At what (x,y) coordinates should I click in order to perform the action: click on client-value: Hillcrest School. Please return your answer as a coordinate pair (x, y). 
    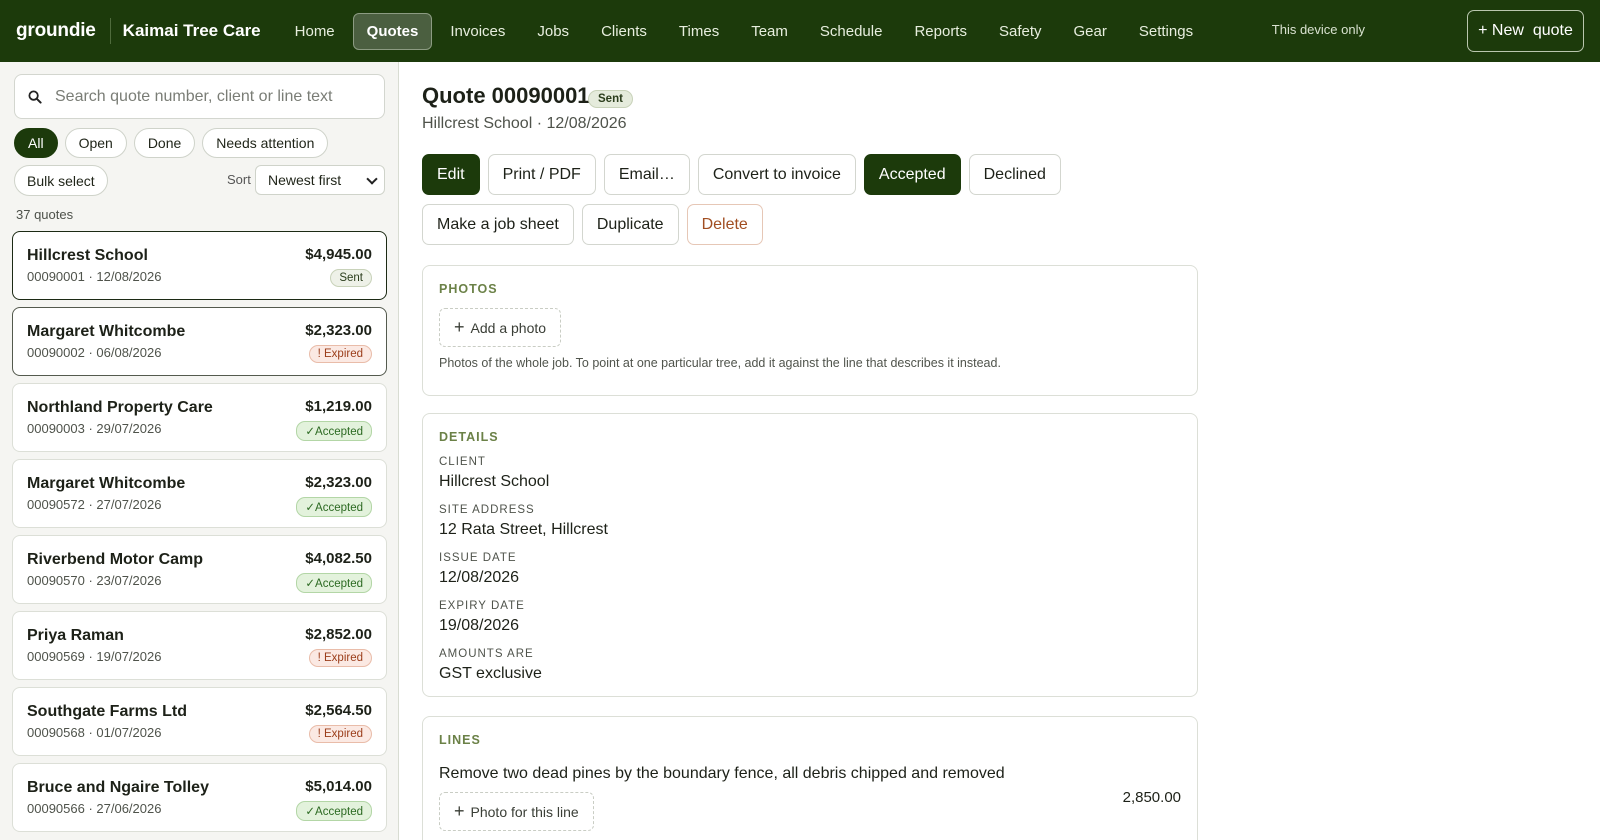
    Looking at the image, I should click on (494, 481).